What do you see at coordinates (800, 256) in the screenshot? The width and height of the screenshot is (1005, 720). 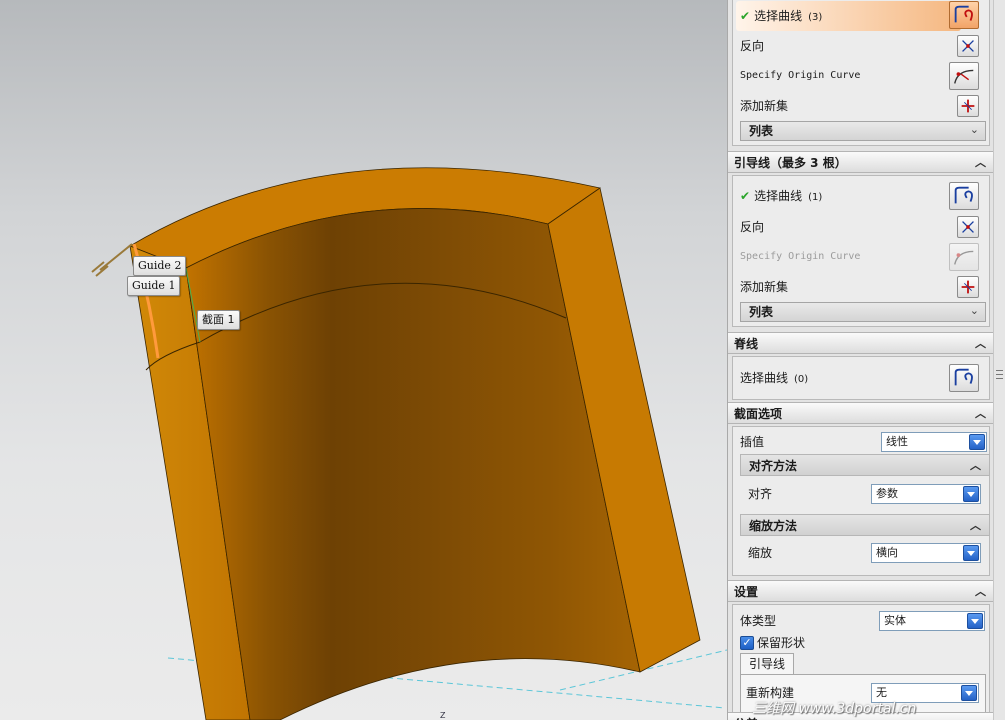 I see `guide-origin-curve-label: Specify Origin Curve` at bounding box center [800, 256].